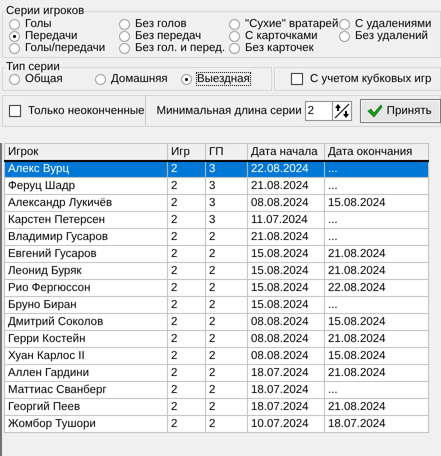  Describe the element at coordinates (86, 203) in the screenshot. I see `table-cell: Александр Лукичёв` at that location.